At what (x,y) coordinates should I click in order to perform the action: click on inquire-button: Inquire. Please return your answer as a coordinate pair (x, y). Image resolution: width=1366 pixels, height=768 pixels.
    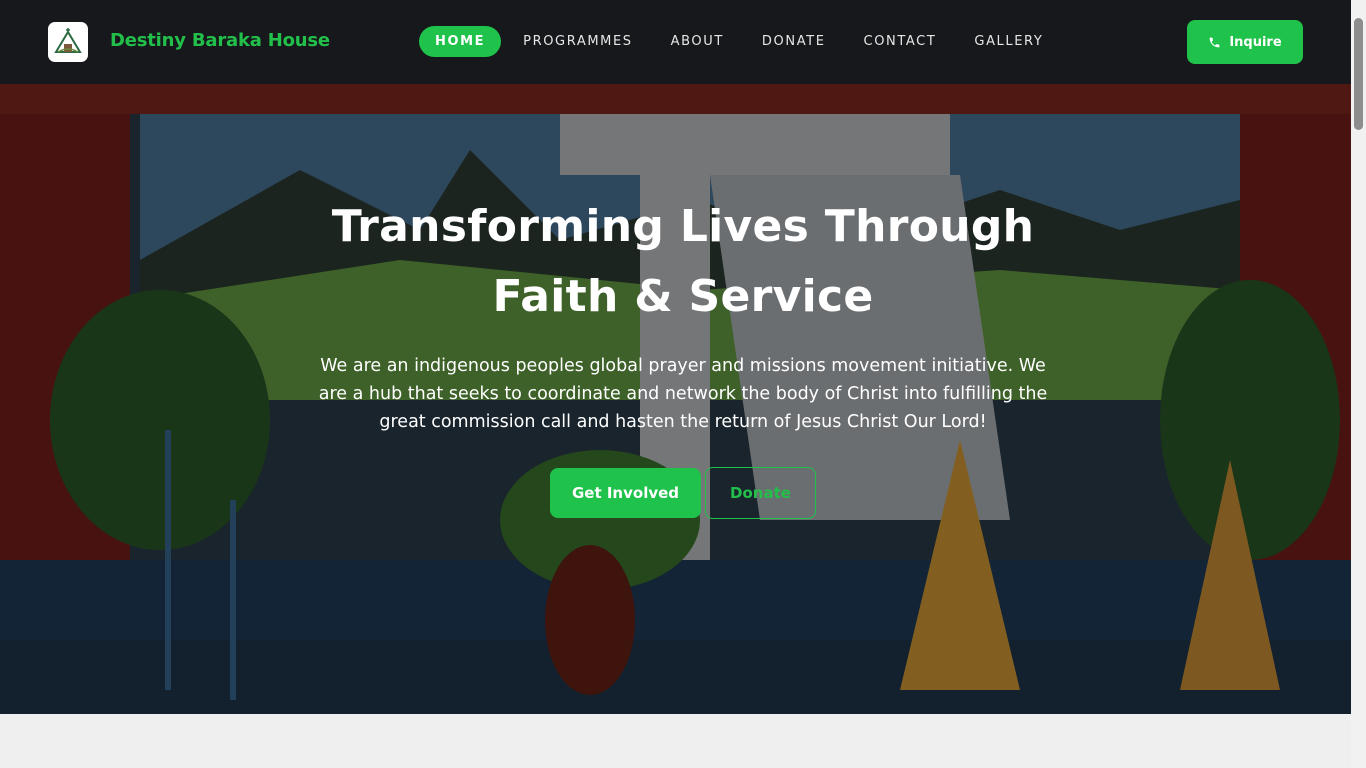
    Looking at the image, I should click on (1245, 42).